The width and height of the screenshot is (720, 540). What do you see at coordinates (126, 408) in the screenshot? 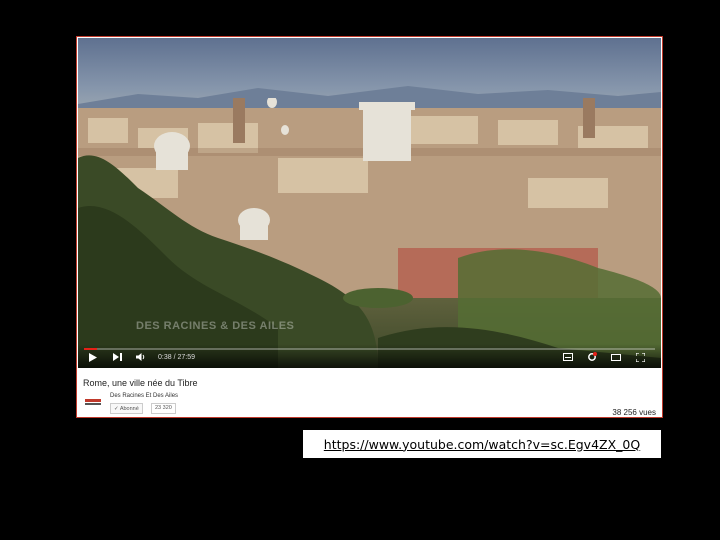
I see `subscribe-button: ✓ Abonné` at bounding box center [126, 408].